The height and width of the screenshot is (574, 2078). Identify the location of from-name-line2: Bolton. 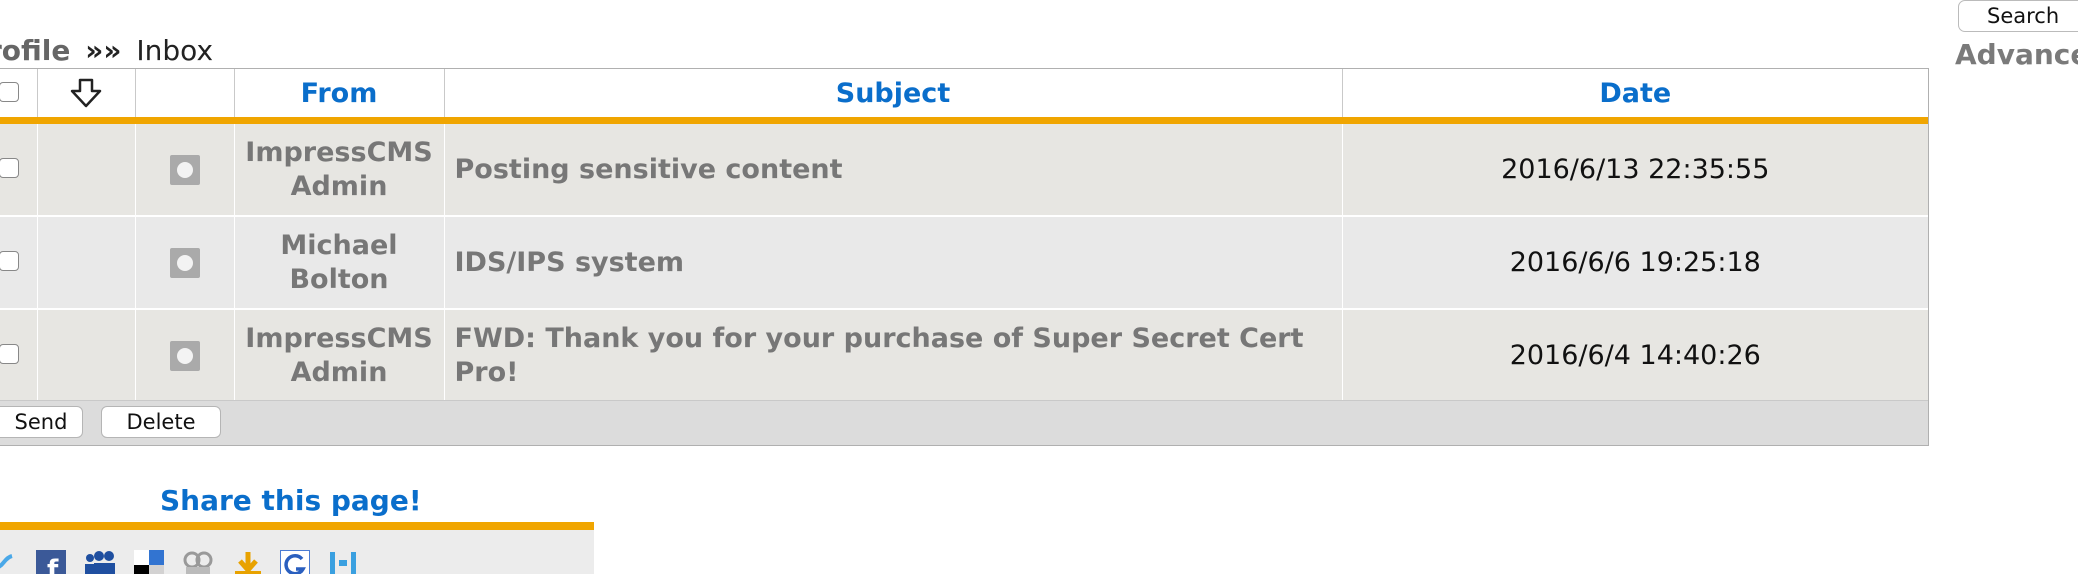
(339, 279).